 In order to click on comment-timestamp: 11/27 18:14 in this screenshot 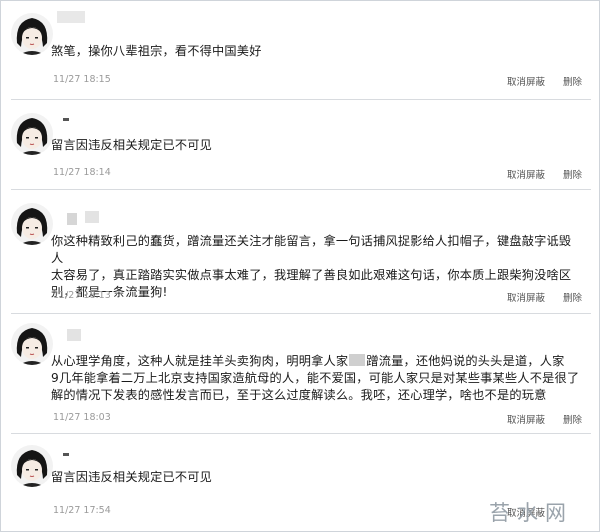, I will do `click(82, 172)`.